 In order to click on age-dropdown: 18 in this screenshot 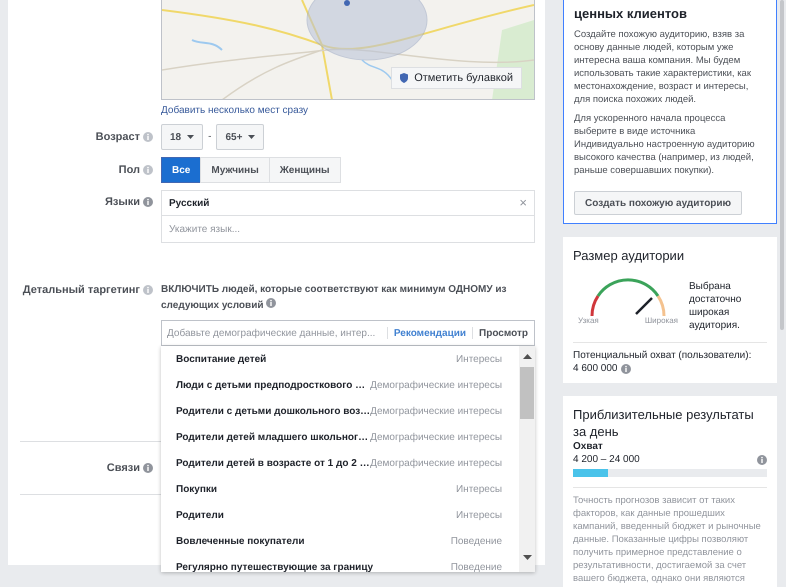, I will do `click(182, 137)`.